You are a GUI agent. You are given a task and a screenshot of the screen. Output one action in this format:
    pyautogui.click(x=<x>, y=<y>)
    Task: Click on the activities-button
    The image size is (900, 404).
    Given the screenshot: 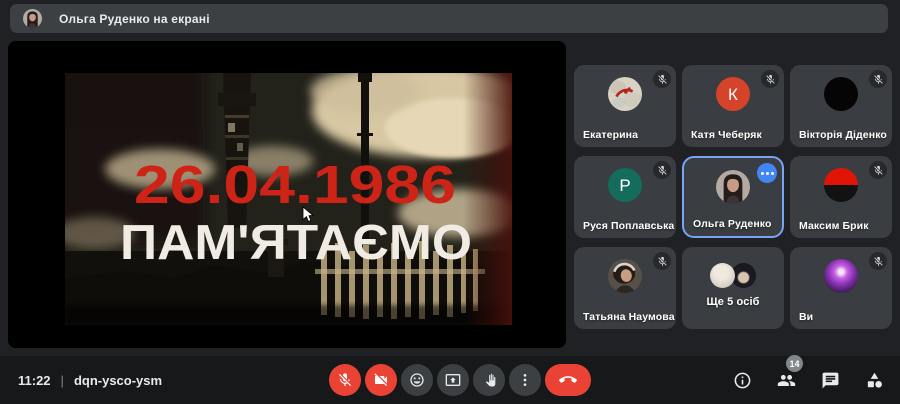 What is the action you would take?
    pyautogui.click(x=874, y=380)
    